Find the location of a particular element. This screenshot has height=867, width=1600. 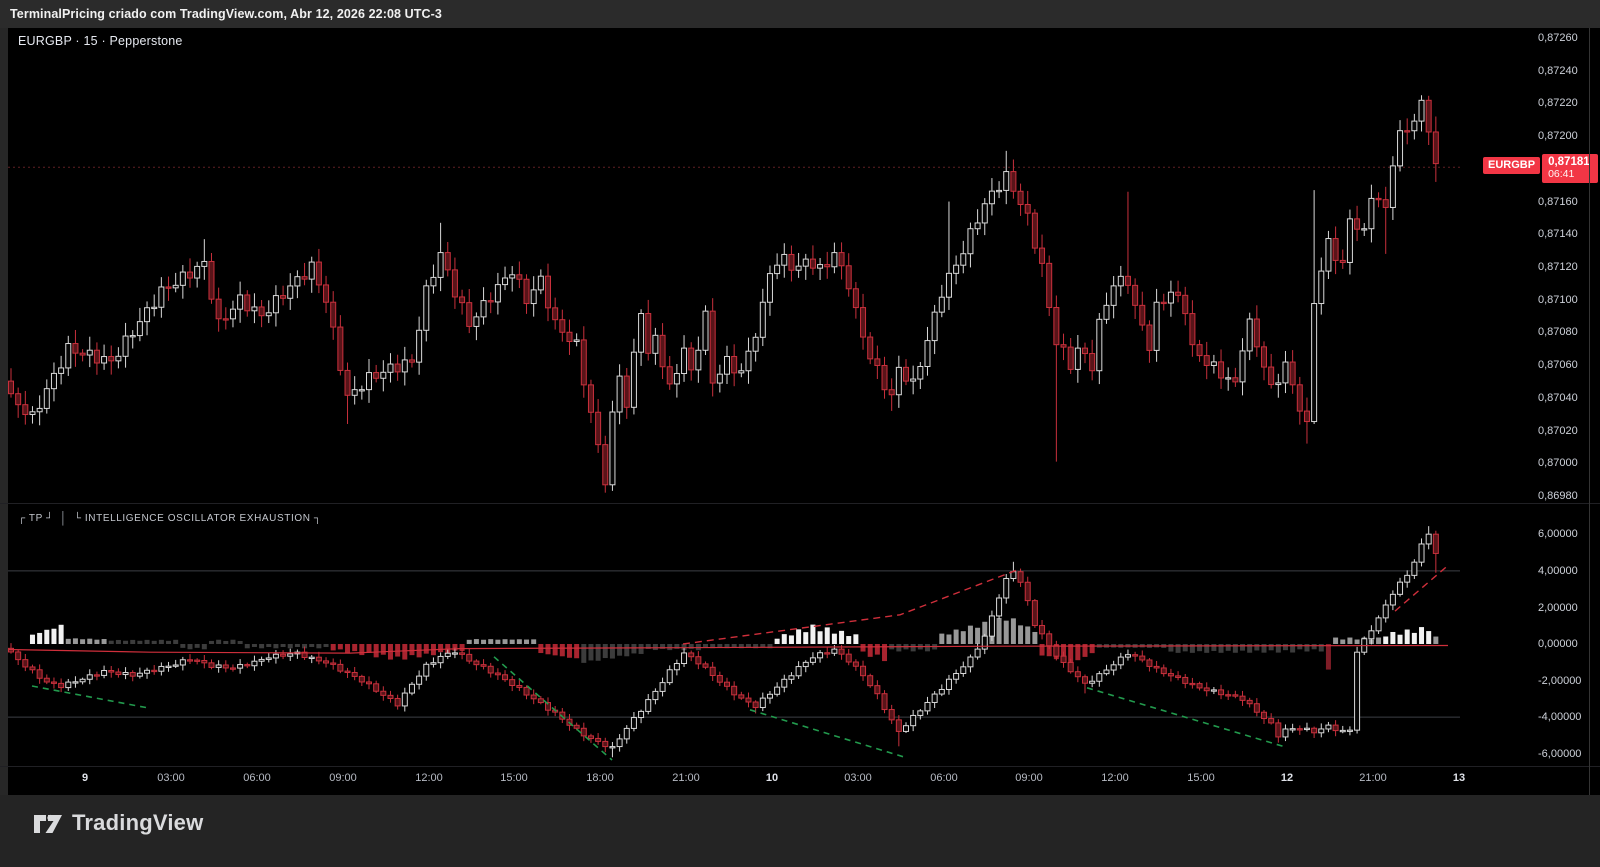

last-price-badge-symbol: EURGBP is located at coordinates (1512, 165).